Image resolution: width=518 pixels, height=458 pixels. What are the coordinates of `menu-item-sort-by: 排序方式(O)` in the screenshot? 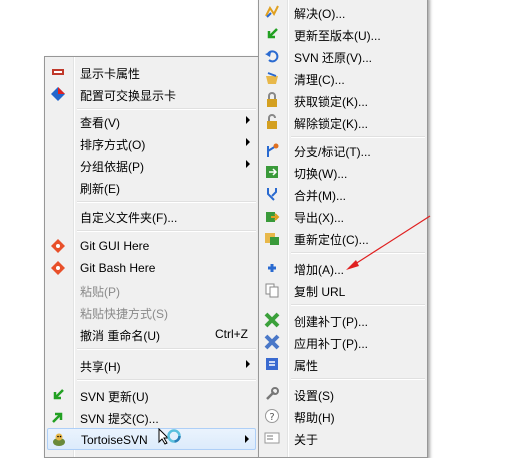 It's located at (151, 143).